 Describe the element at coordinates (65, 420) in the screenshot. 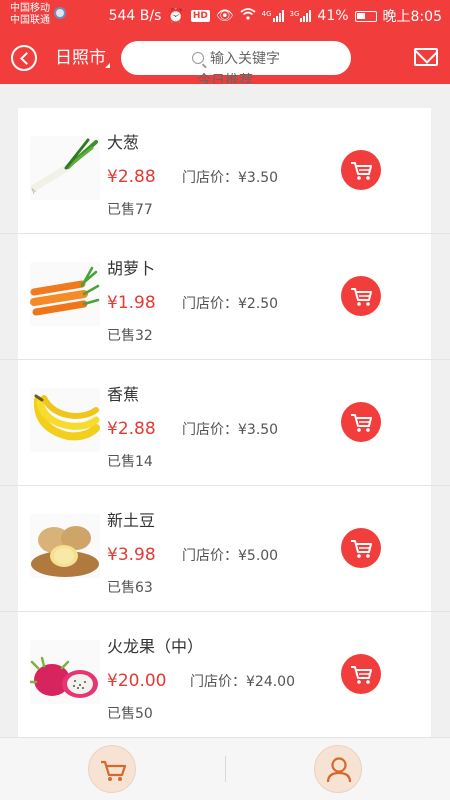

I see `product-image-banana` at that location.